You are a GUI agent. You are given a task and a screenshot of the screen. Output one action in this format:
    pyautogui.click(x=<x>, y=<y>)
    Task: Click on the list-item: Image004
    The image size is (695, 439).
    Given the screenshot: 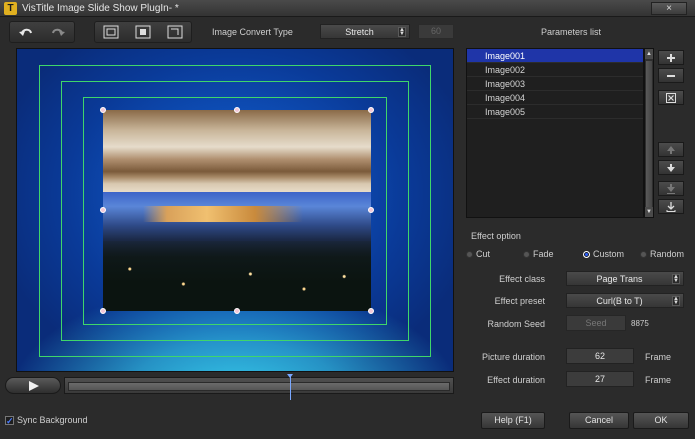 What is the action you would take?
    pyautogui.click(x=555, y=98)
    